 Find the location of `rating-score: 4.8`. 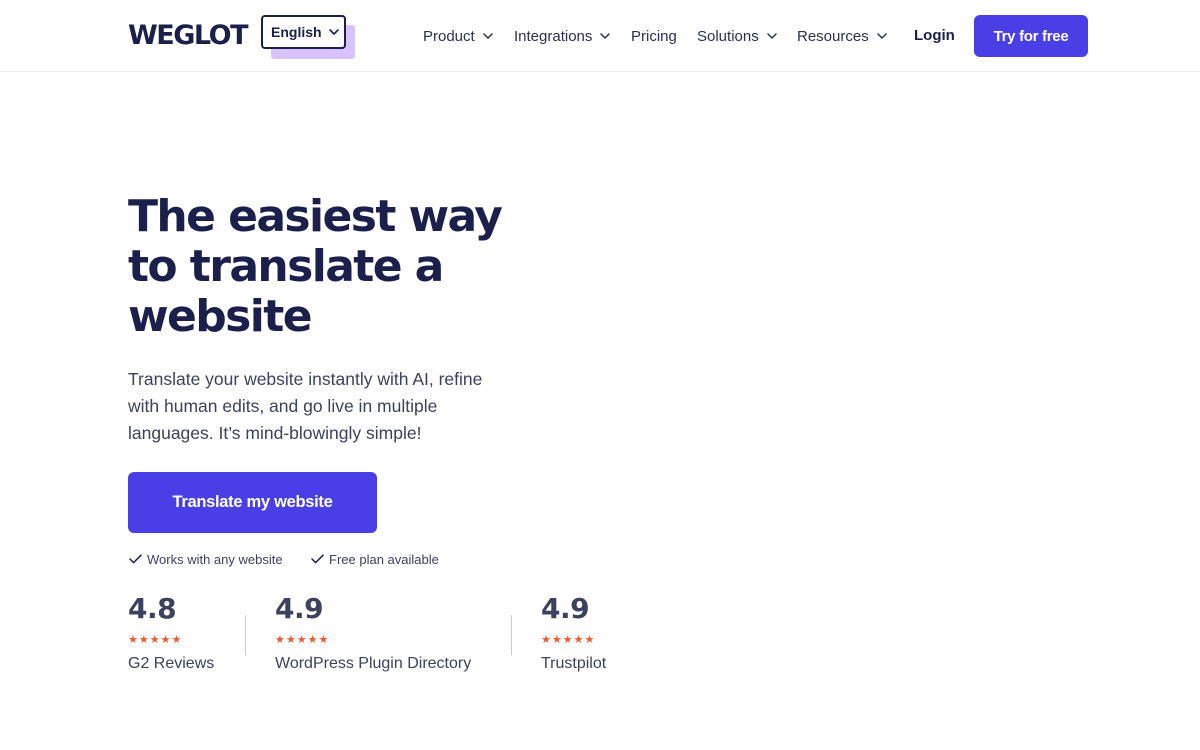

rating-score: 4.8 is located at coordinates (152, 608).